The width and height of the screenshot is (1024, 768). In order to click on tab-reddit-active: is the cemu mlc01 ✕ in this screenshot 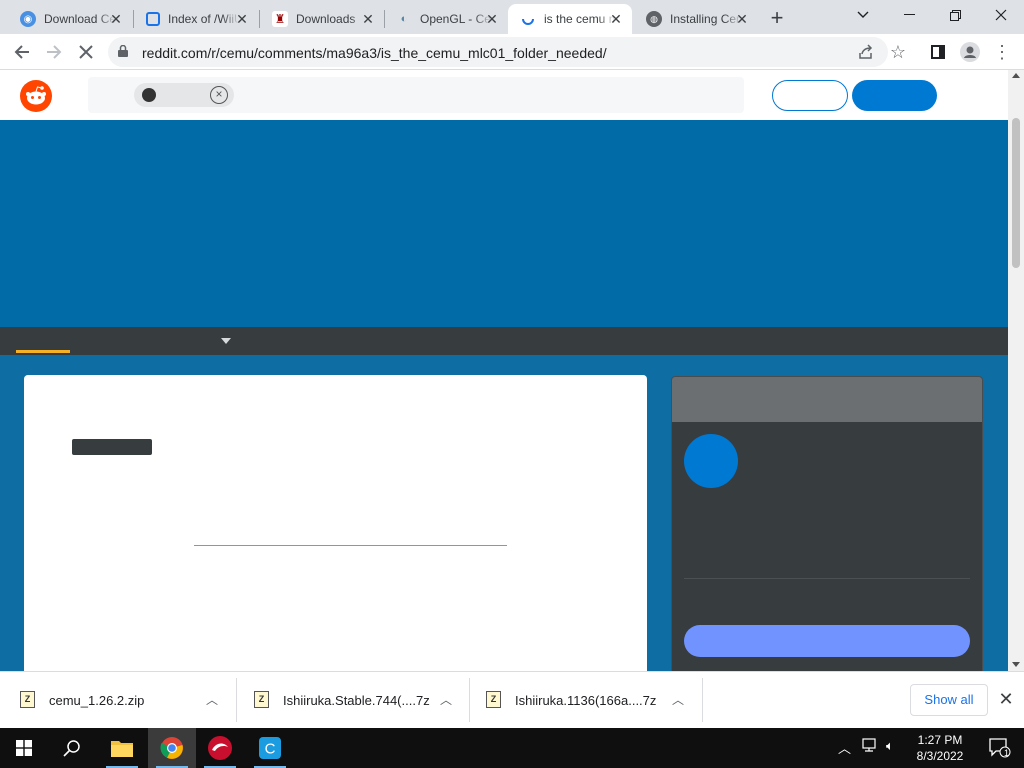, I will do `click(570, 19)`.